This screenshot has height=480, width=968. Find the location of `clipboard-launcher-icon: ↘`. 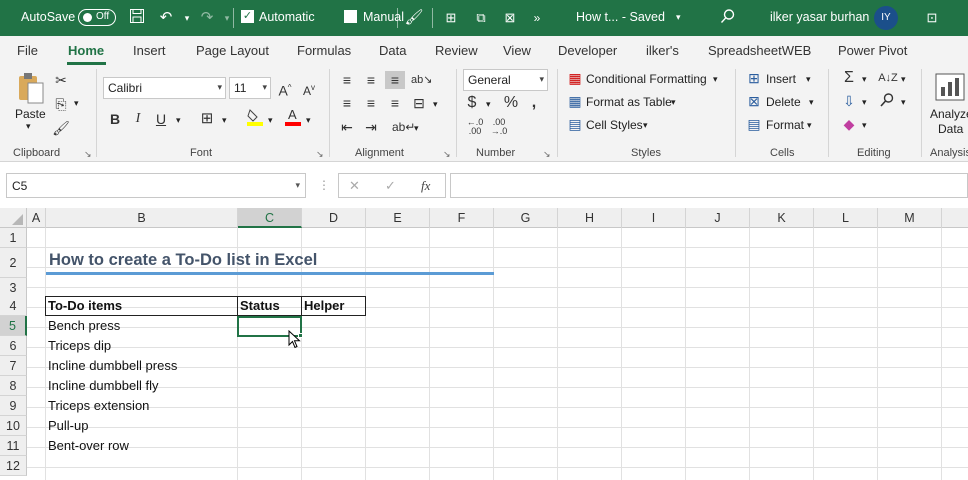

clipboard-launcher-icon: ↘ is located at coordinates (88, 154).